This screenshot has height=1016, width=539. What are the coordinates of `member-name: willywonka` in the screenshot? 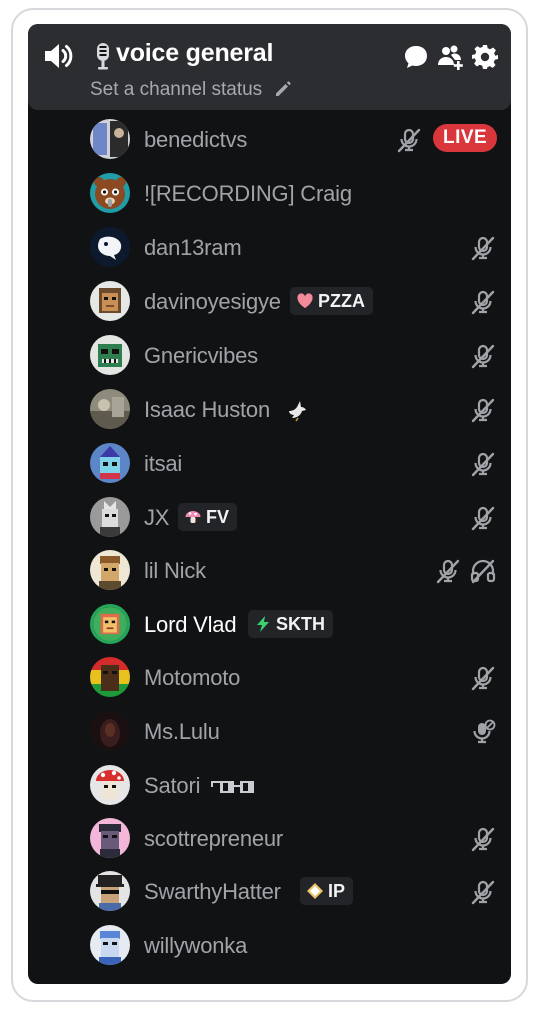 It's located at (196, 945).